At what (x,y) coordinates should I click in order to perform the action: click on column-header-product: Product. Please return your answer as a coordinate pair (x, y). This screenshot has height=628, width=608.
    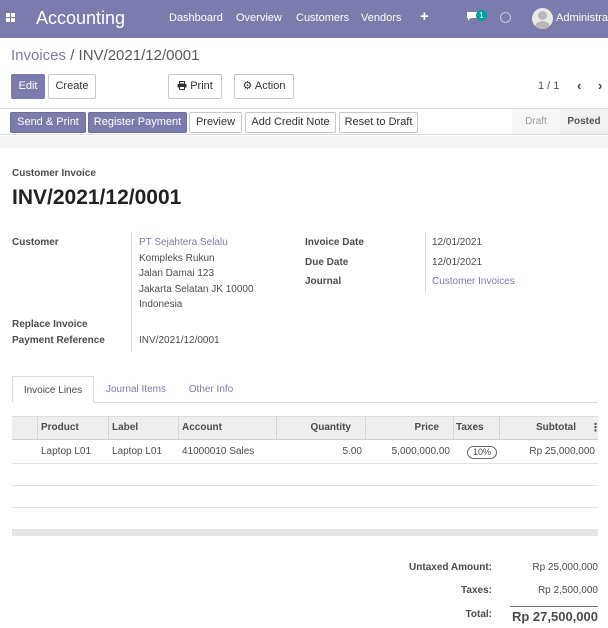
    Looking at the image, I should click on (60, 428).